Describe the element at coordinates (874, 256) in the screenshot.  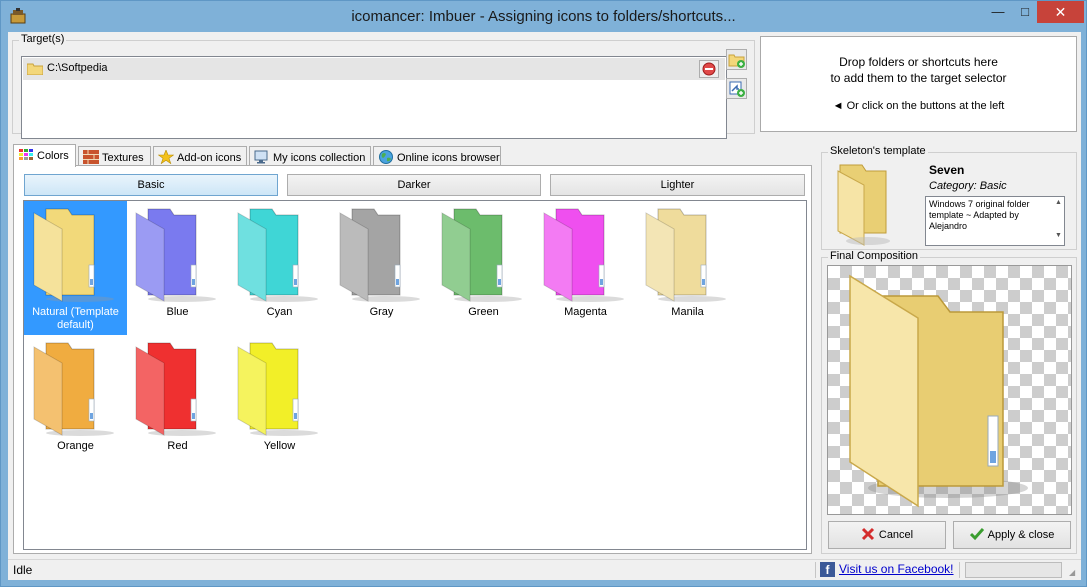
I see `final-group-label: Final Composition` at that location.